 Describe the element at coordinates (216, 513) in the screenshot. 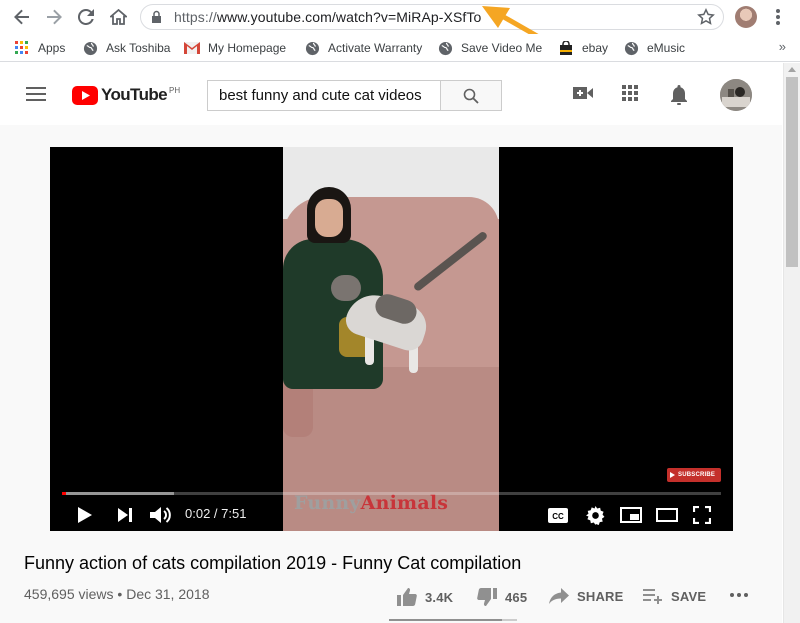

I see `time-display: 0:02 / 7:51` at that location.